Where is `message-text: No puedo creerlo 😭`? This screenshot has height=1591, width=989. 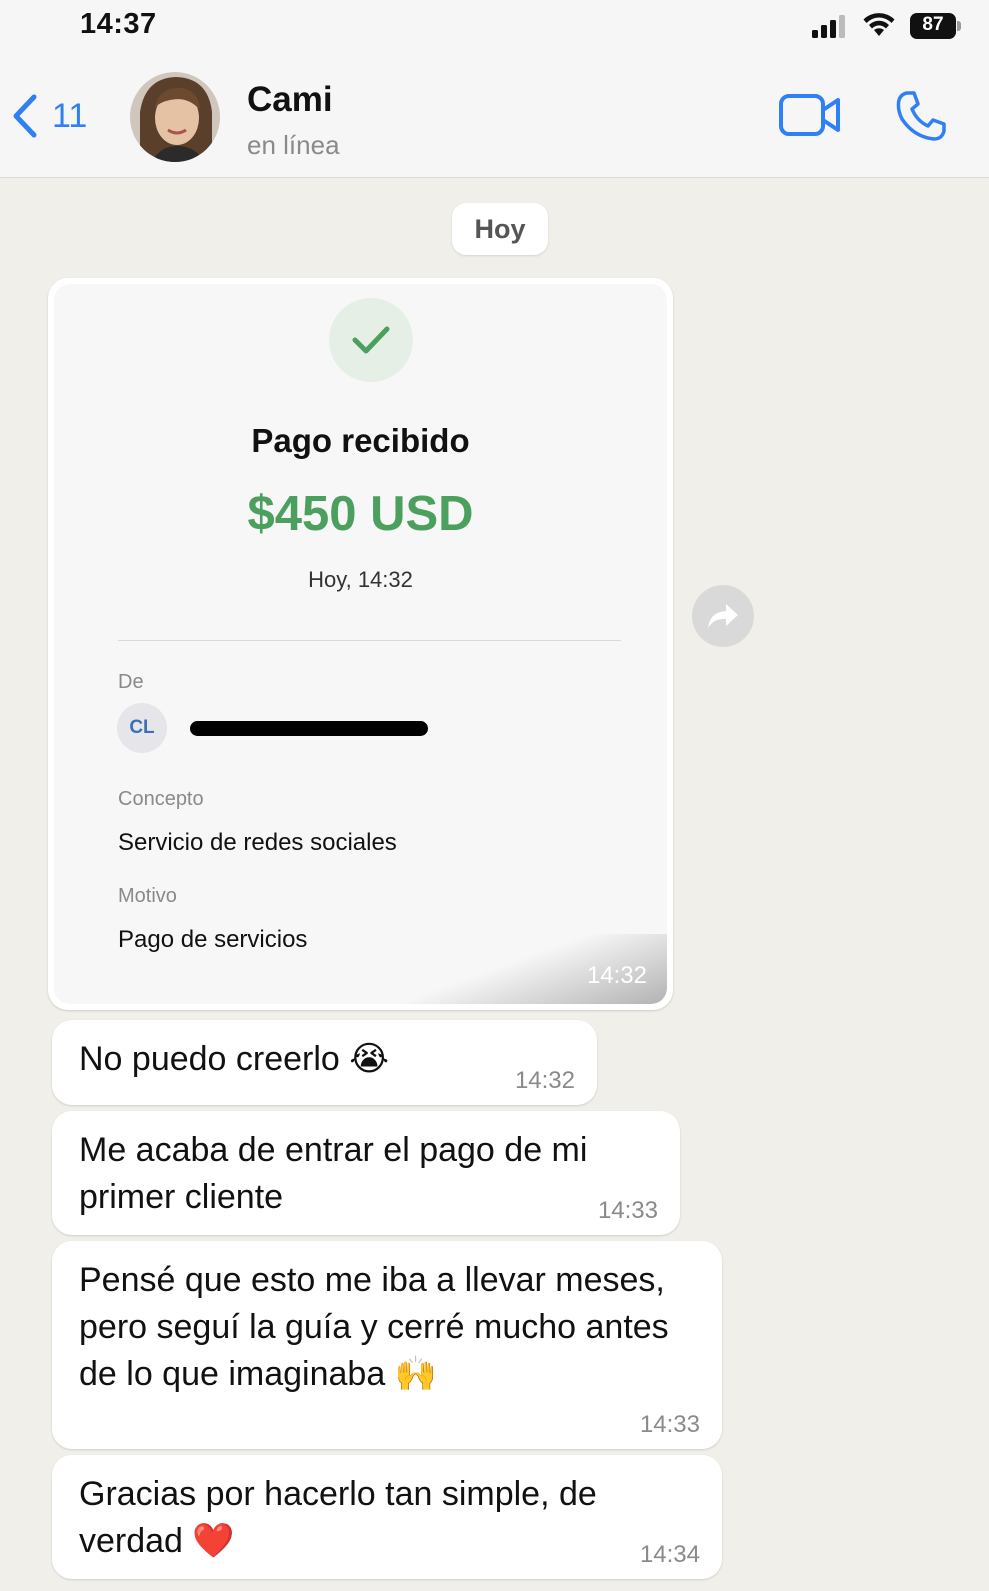
message-text: No puedo creerlo 😭 is located at coordinates (234, 1059).